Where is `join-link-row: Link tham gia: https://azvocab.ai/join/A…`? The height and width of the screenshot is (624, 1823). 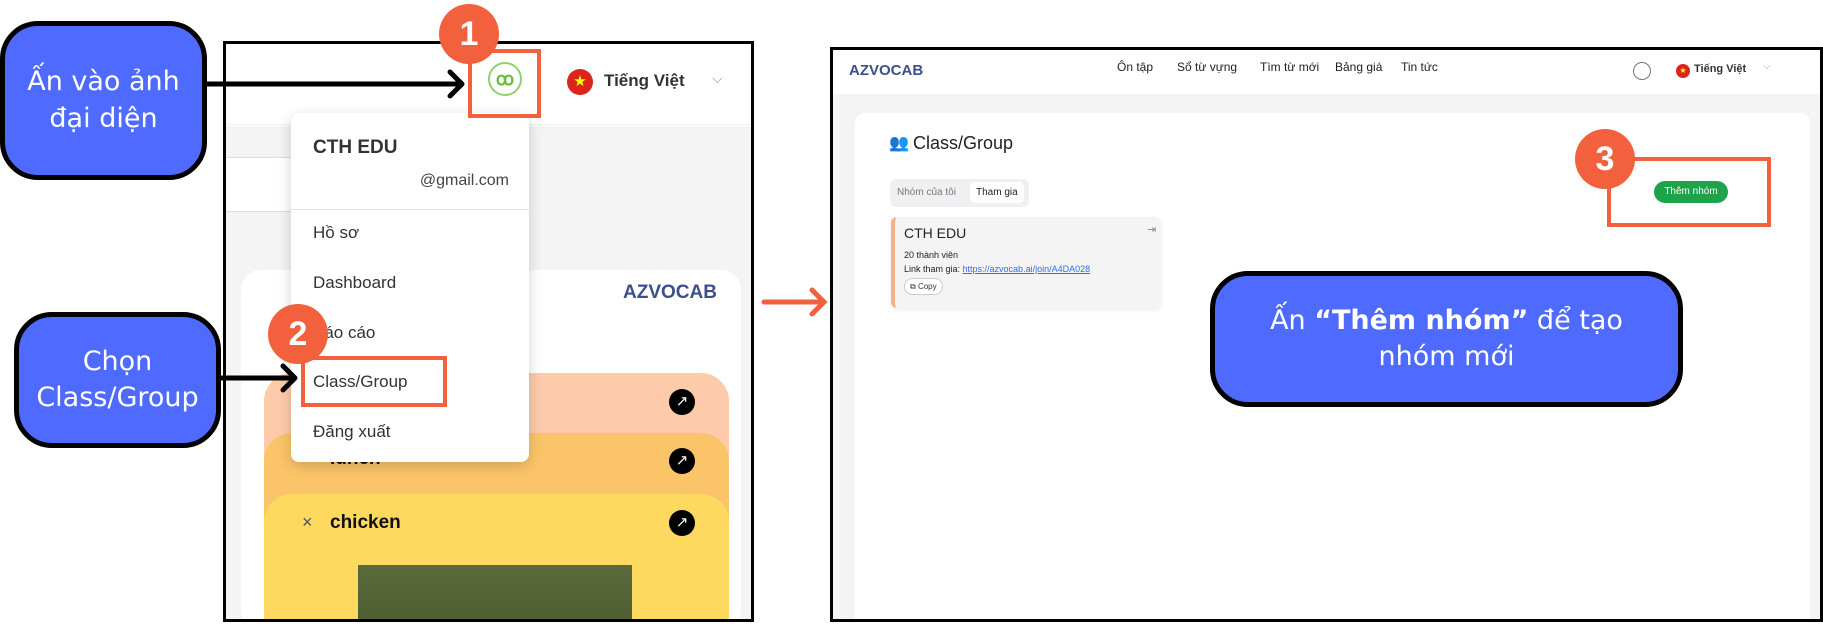
join-link-row: Link tham gia: https://azvocab.ai/join/A… is located at coordinates (997, 269).